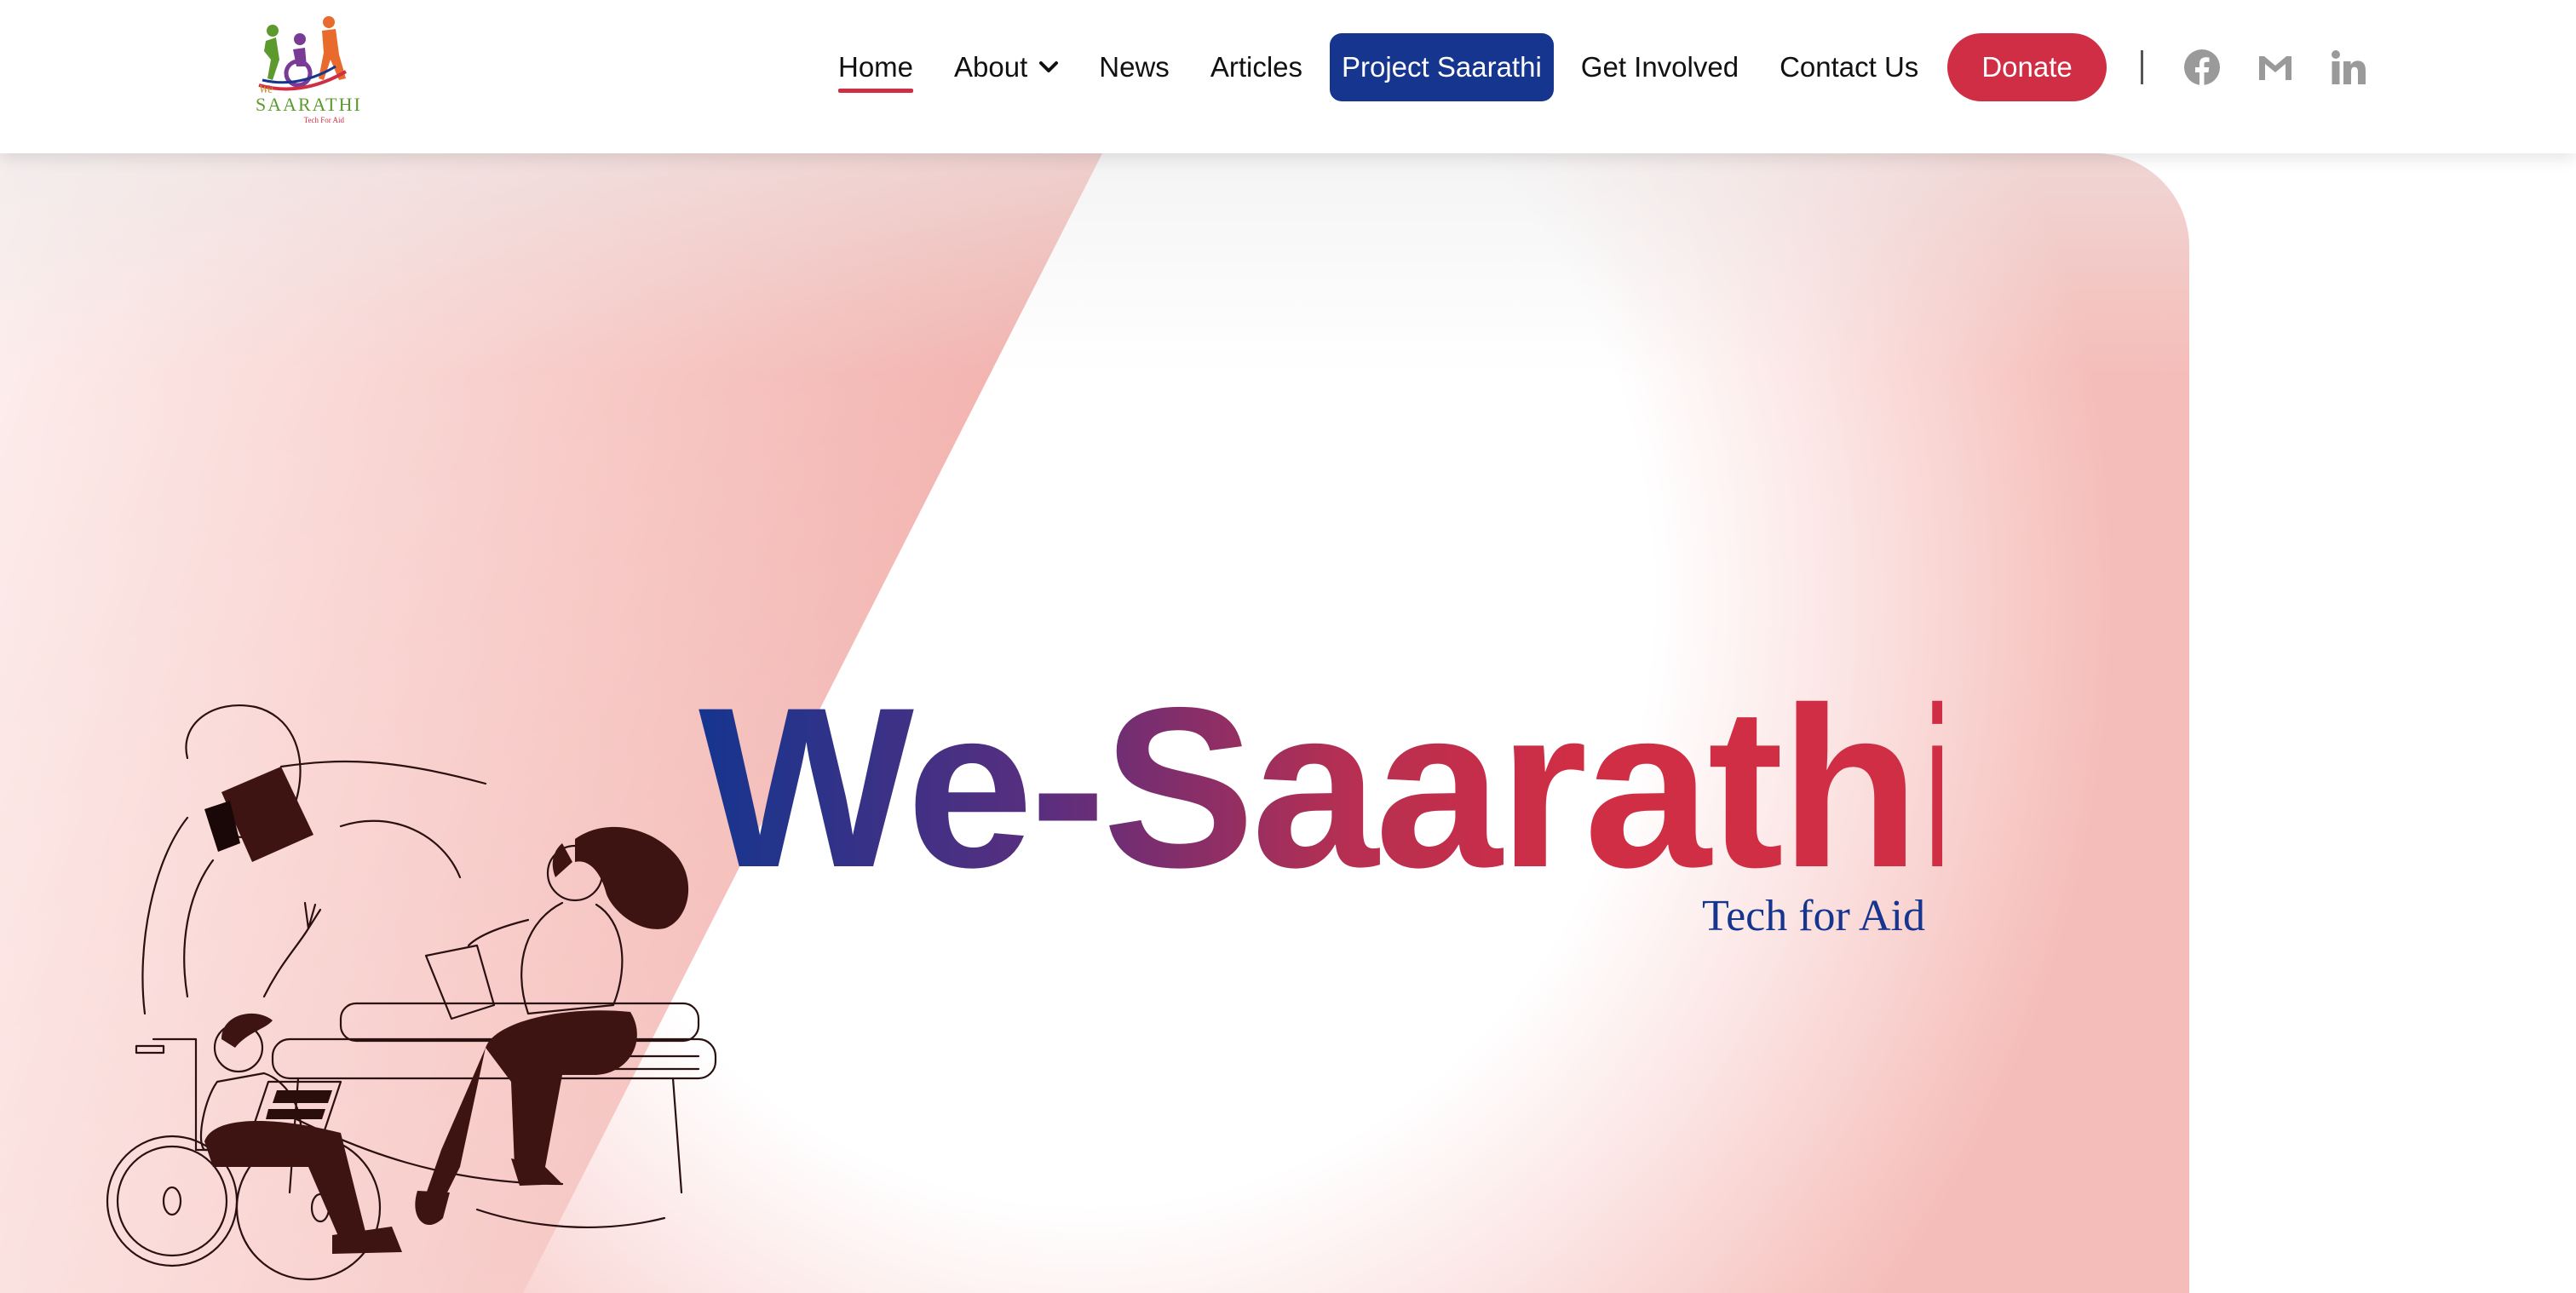 This screenshot has height=1293, width=2576. What do you see at coordinates (309, 104) in the screenshot?
I see `logo-wordmark: SAARATHI` at bounding box center [309, 104].